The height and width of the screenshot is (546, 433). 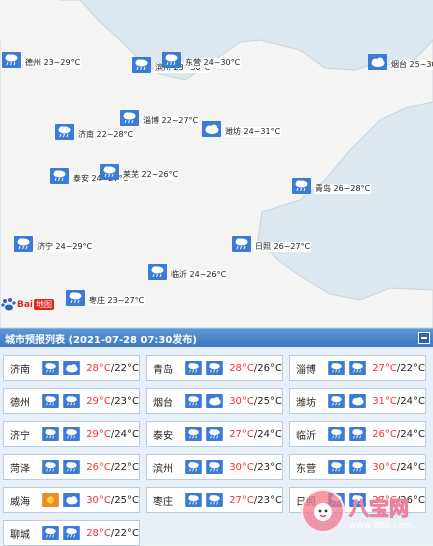 I want to click on forecast-row: 滨州 30°C/23°C, so click(x=214, y=467).